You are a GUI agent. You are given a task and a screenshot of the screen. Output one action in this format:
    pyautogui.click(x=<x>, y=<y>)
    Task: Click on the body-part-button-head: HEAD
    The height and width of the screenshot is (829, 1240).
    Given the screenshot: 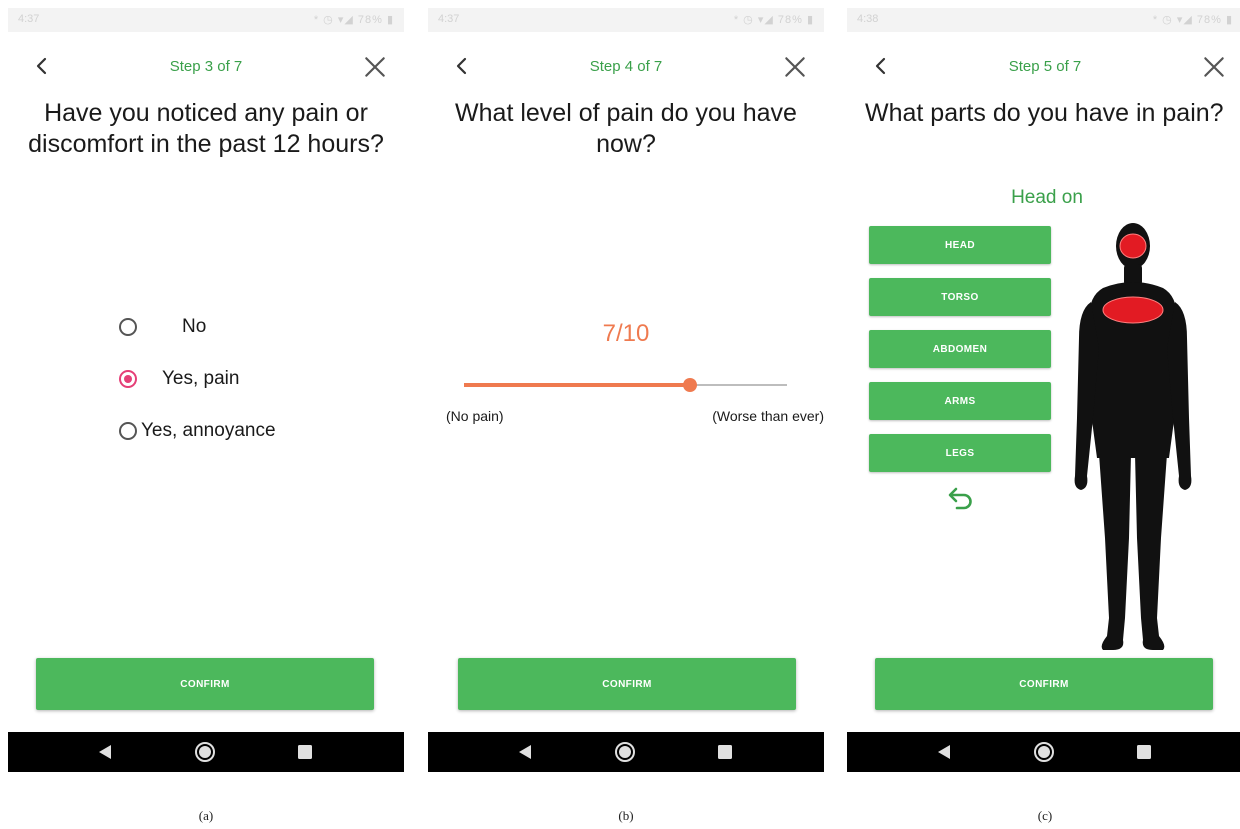 What is the action you would take?
    pyautogui.click(x=960, y=245)
    